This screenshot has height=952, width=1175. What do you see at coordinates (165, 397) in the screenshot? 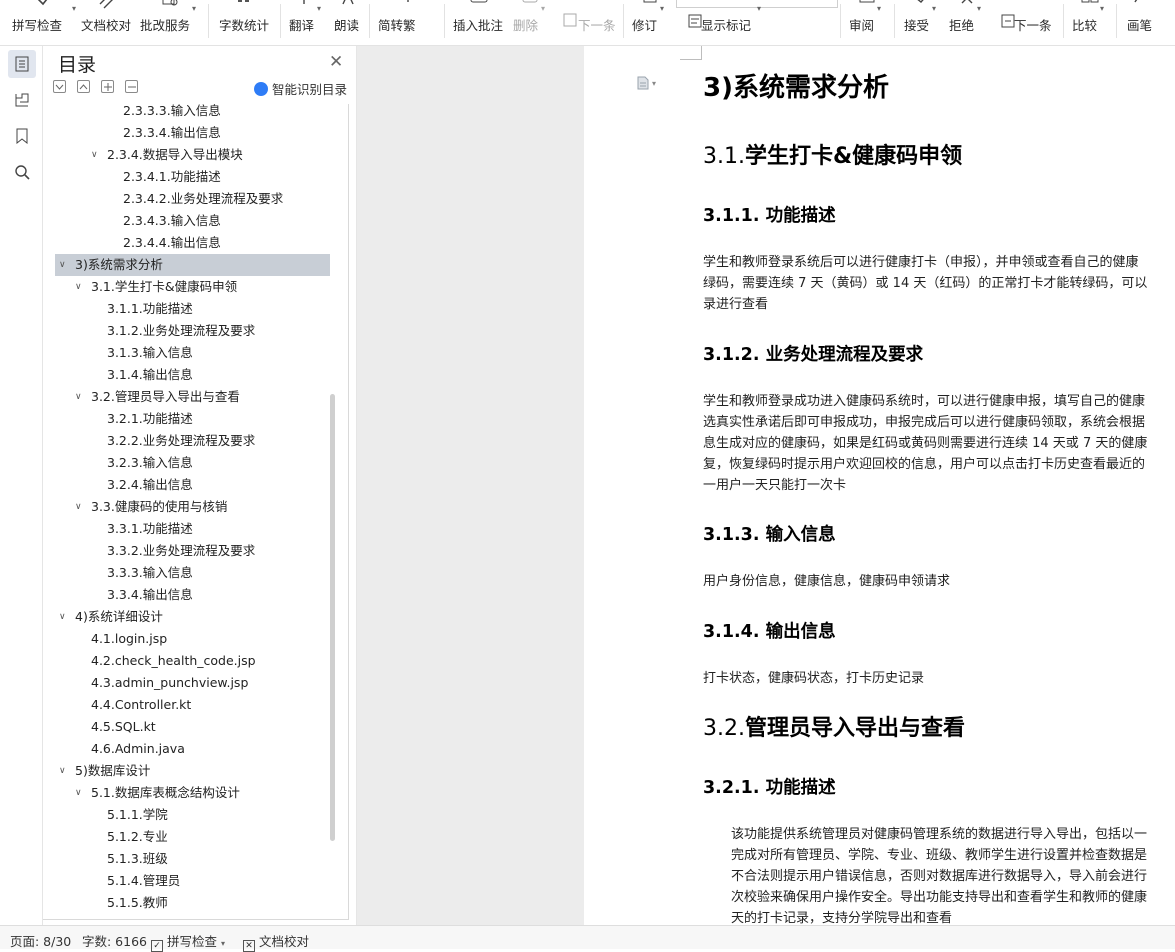
I see `toc-item: 3.2.管理员导入导出与查看` at bounding box center [165, 397].